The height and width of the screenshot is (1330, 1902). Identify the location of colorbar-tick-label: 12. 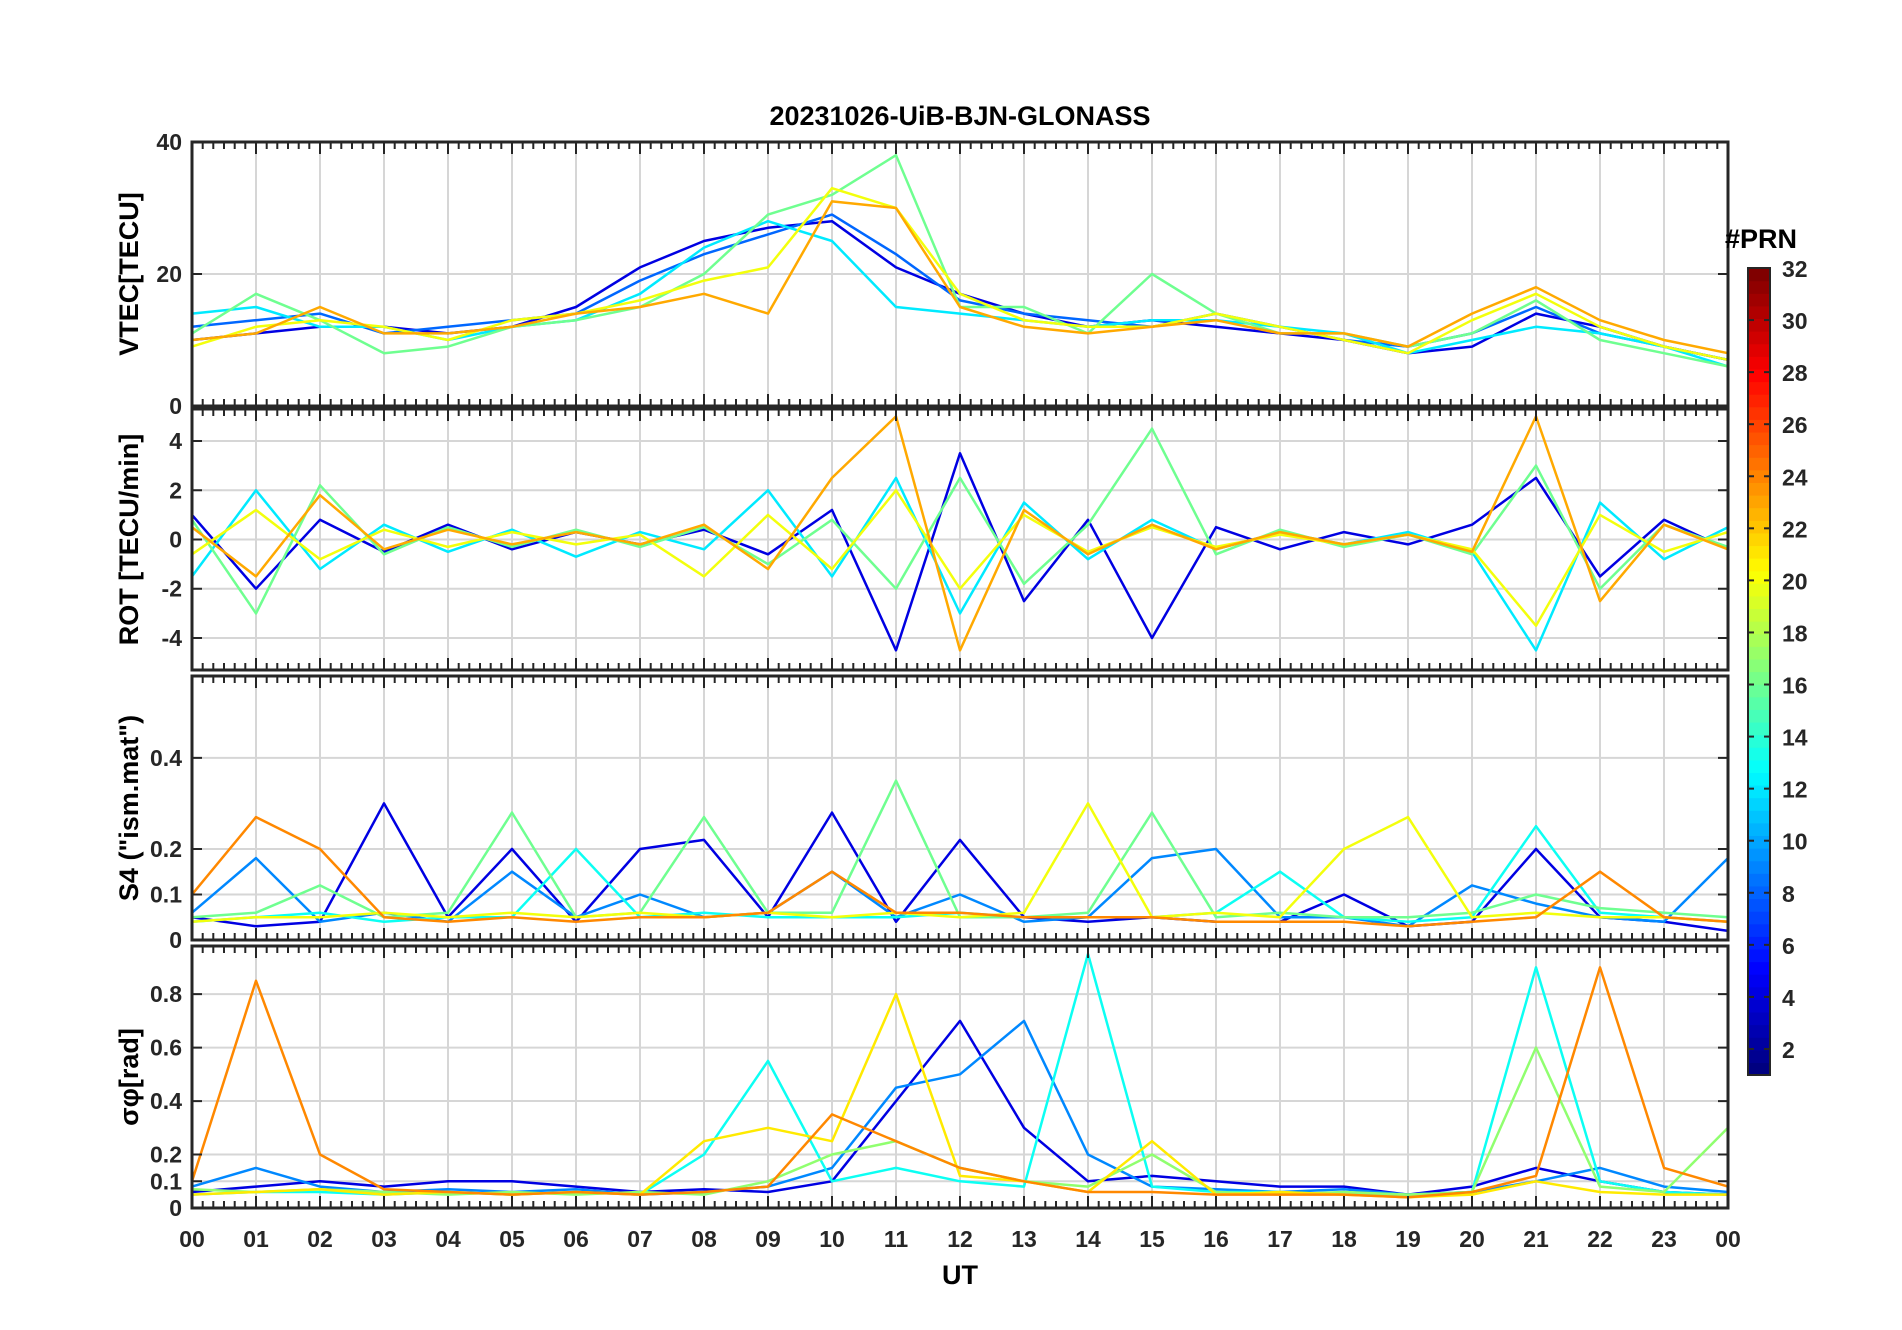
(1795, 790).